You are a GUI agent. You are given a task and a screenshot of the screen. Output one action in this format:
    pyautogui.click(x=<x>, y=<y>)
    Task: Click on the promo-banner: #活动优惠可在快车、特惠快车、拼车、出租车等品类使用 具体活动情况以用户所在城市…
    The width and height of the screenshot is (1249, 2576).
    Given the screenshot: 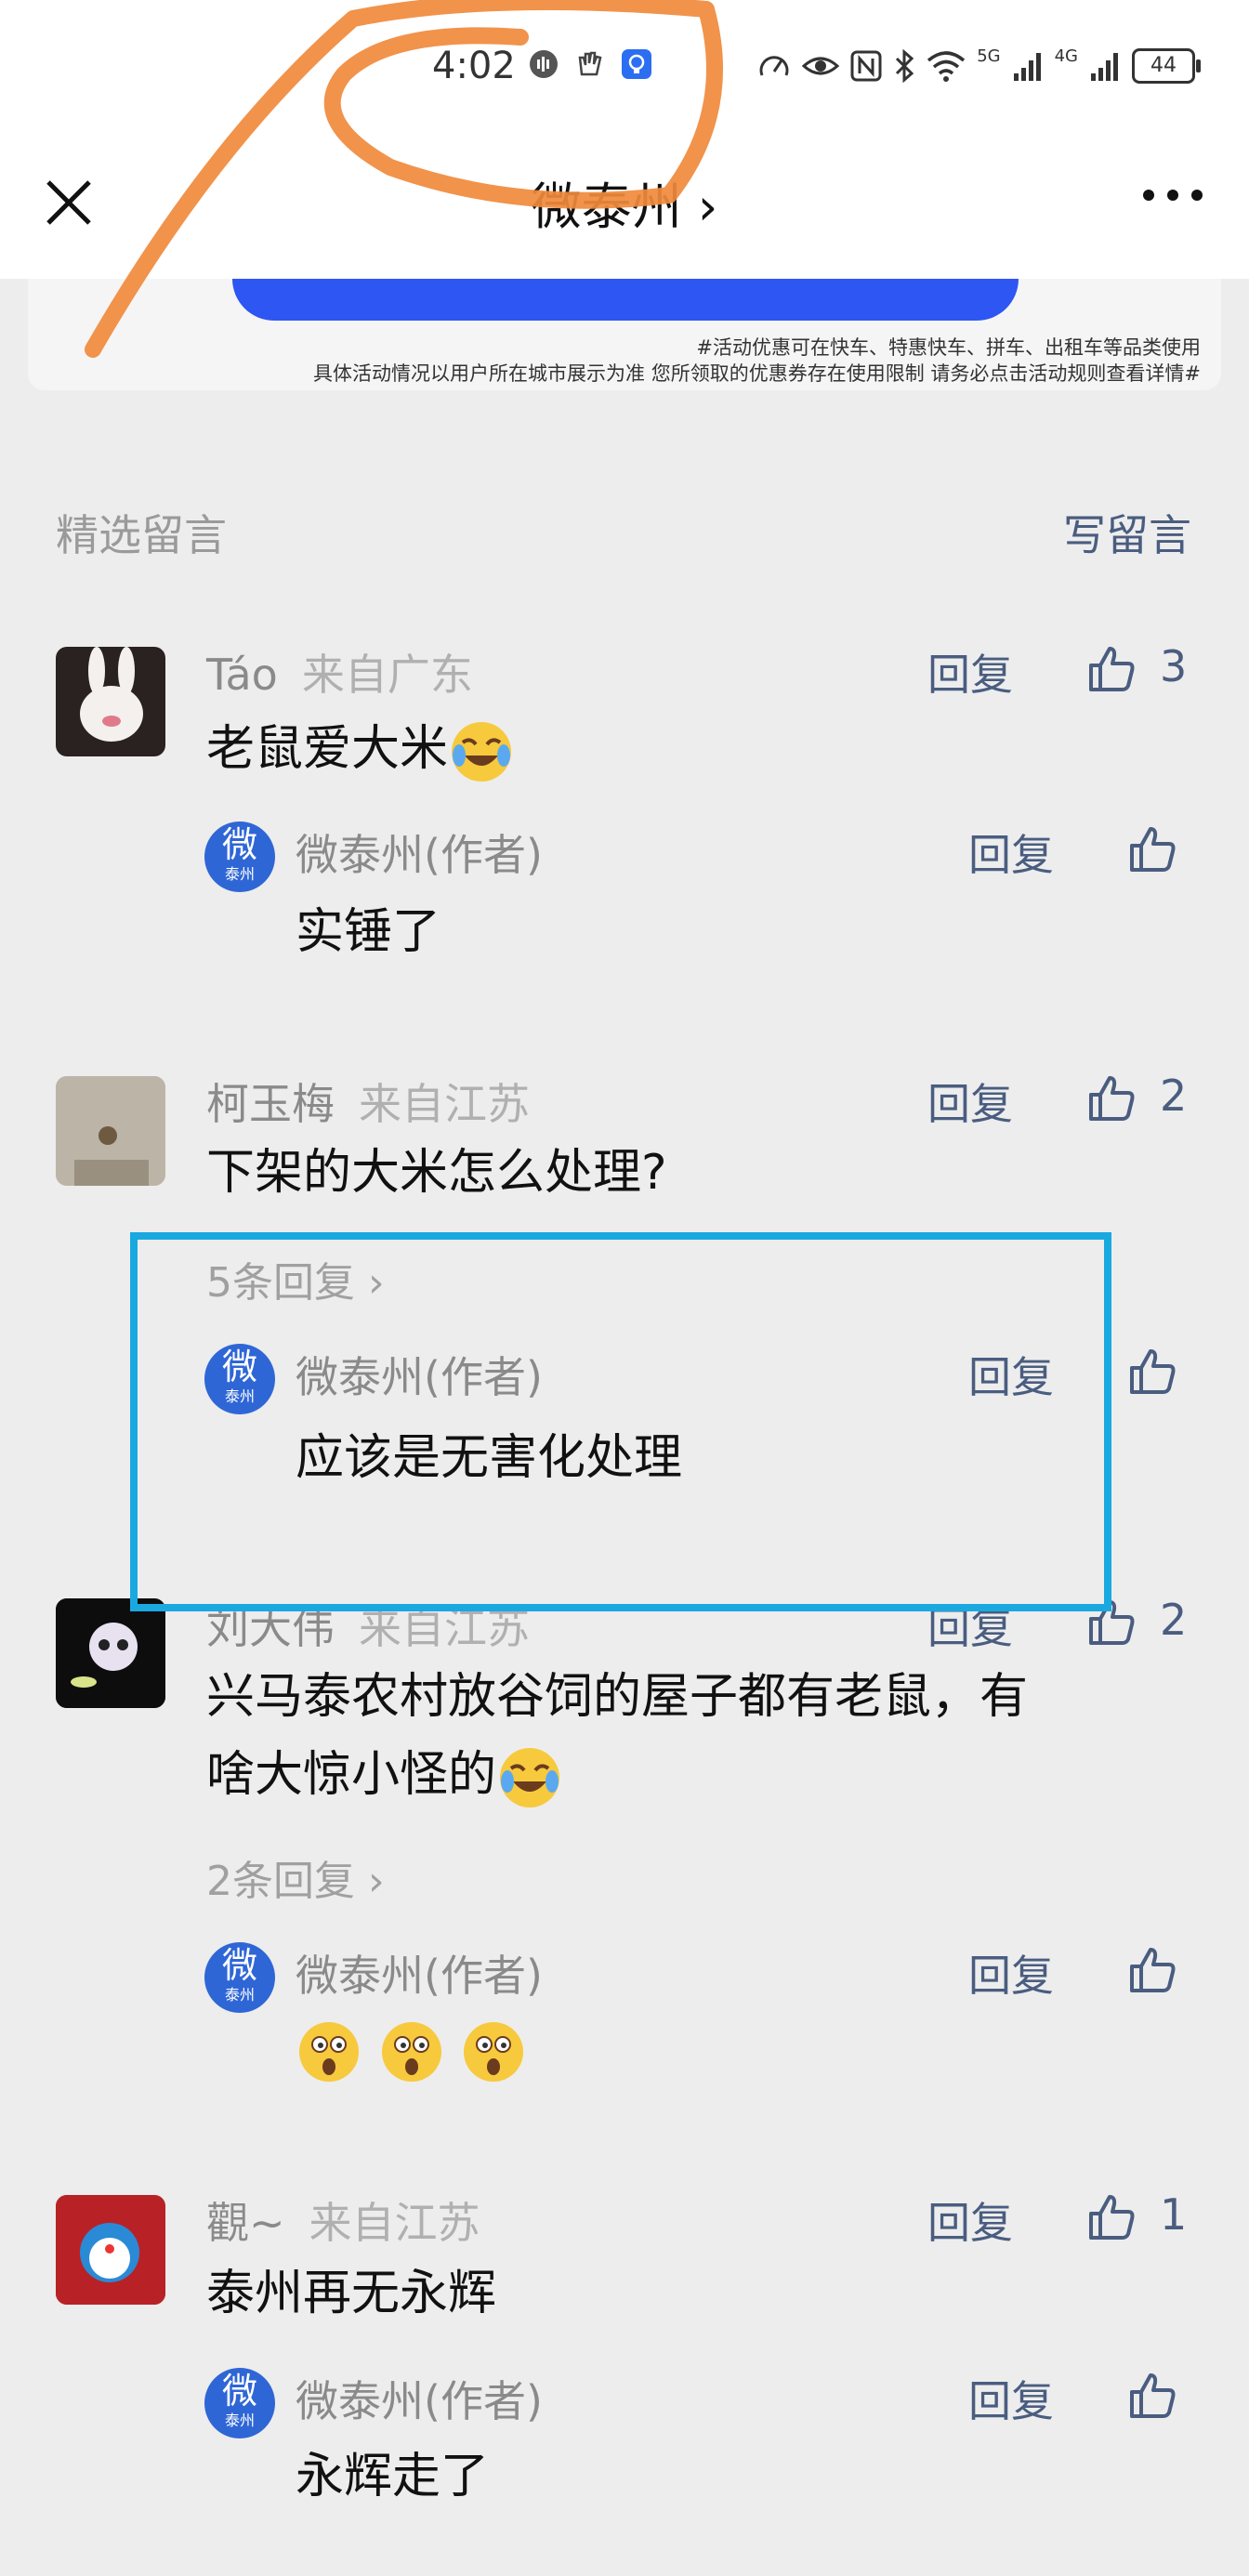 What is the action you would take?
    pyautogui.click(x=624, y=334)
    